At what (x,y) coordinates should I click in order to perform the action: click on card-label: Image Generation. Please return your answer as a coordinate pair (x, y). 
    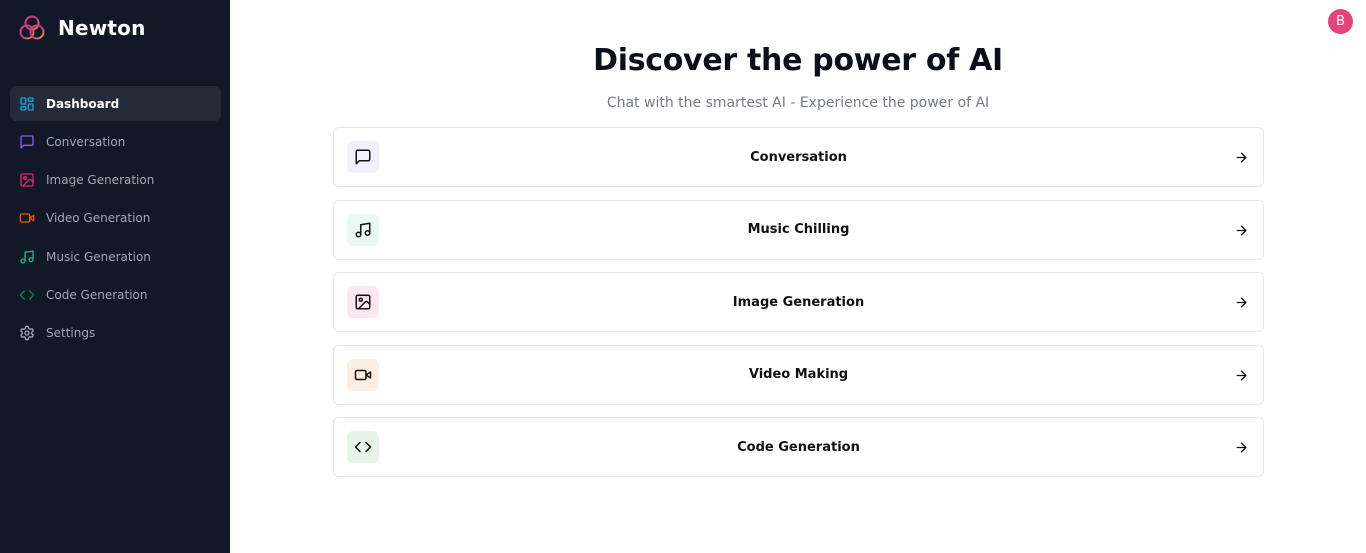
    Looking at the image, I should click on (798, 302).